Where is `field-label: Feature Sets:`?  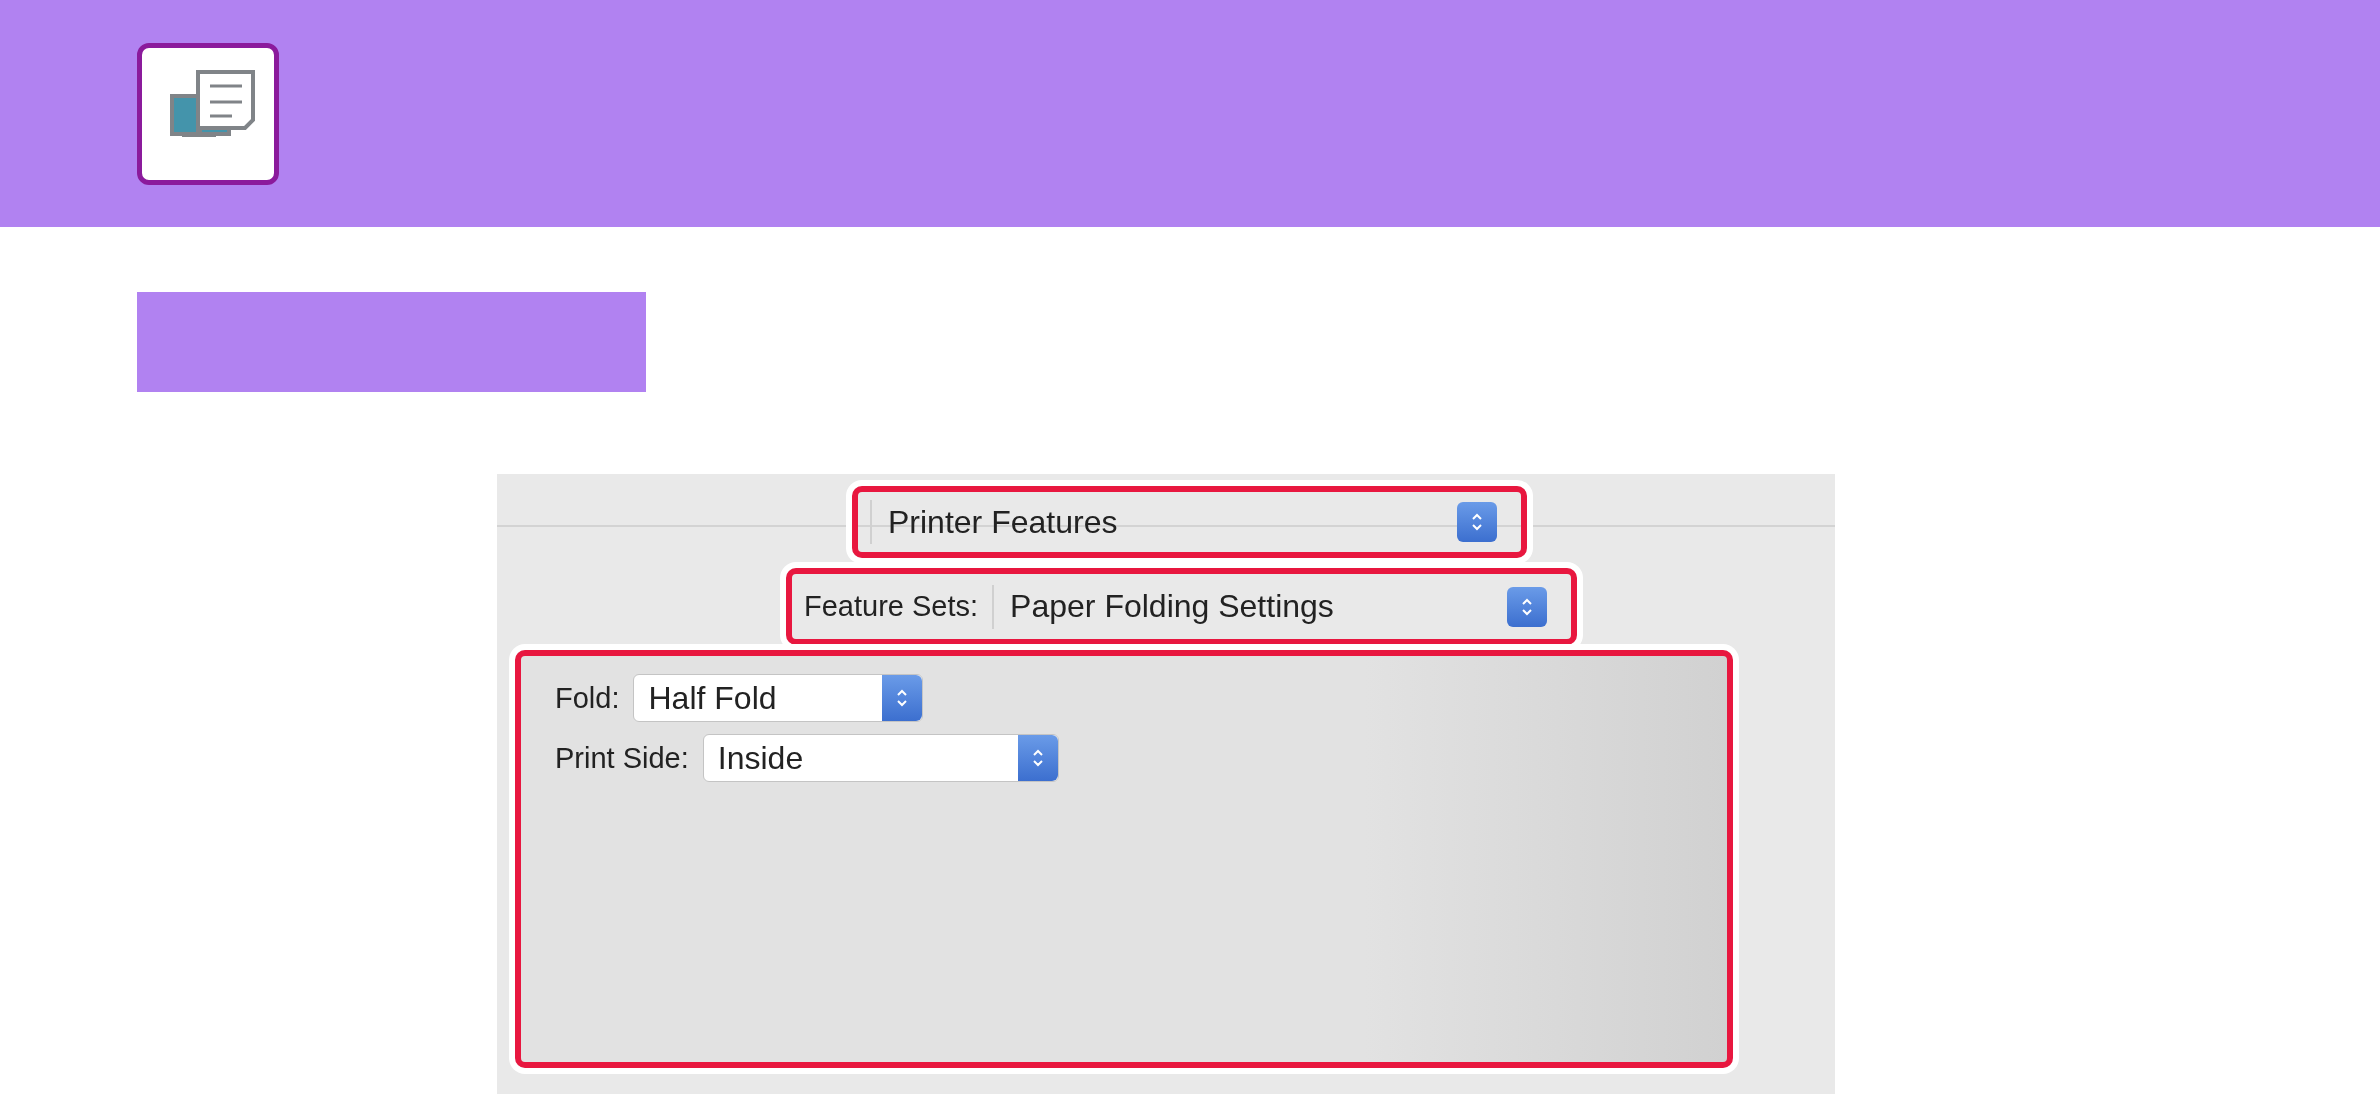 field-label: Feature Sets: is located at coordinates (891, 606).